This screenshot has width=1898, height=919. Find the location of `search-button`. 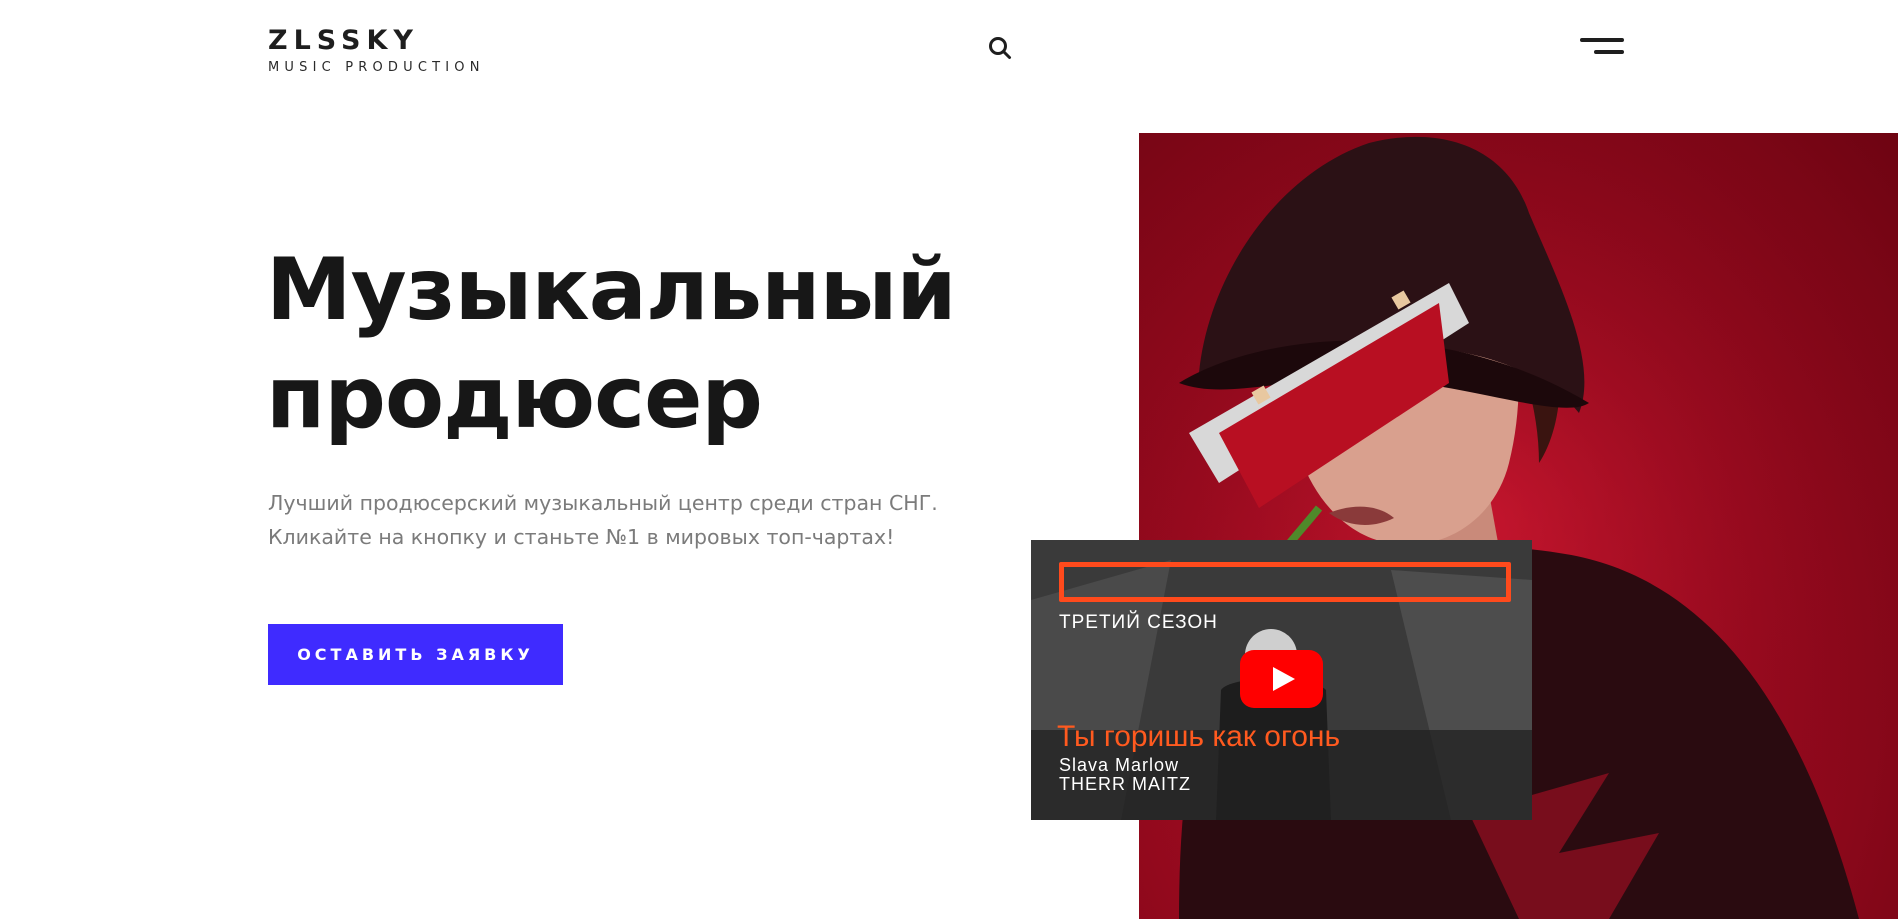

search-button is located at coordinates (1000, 48).